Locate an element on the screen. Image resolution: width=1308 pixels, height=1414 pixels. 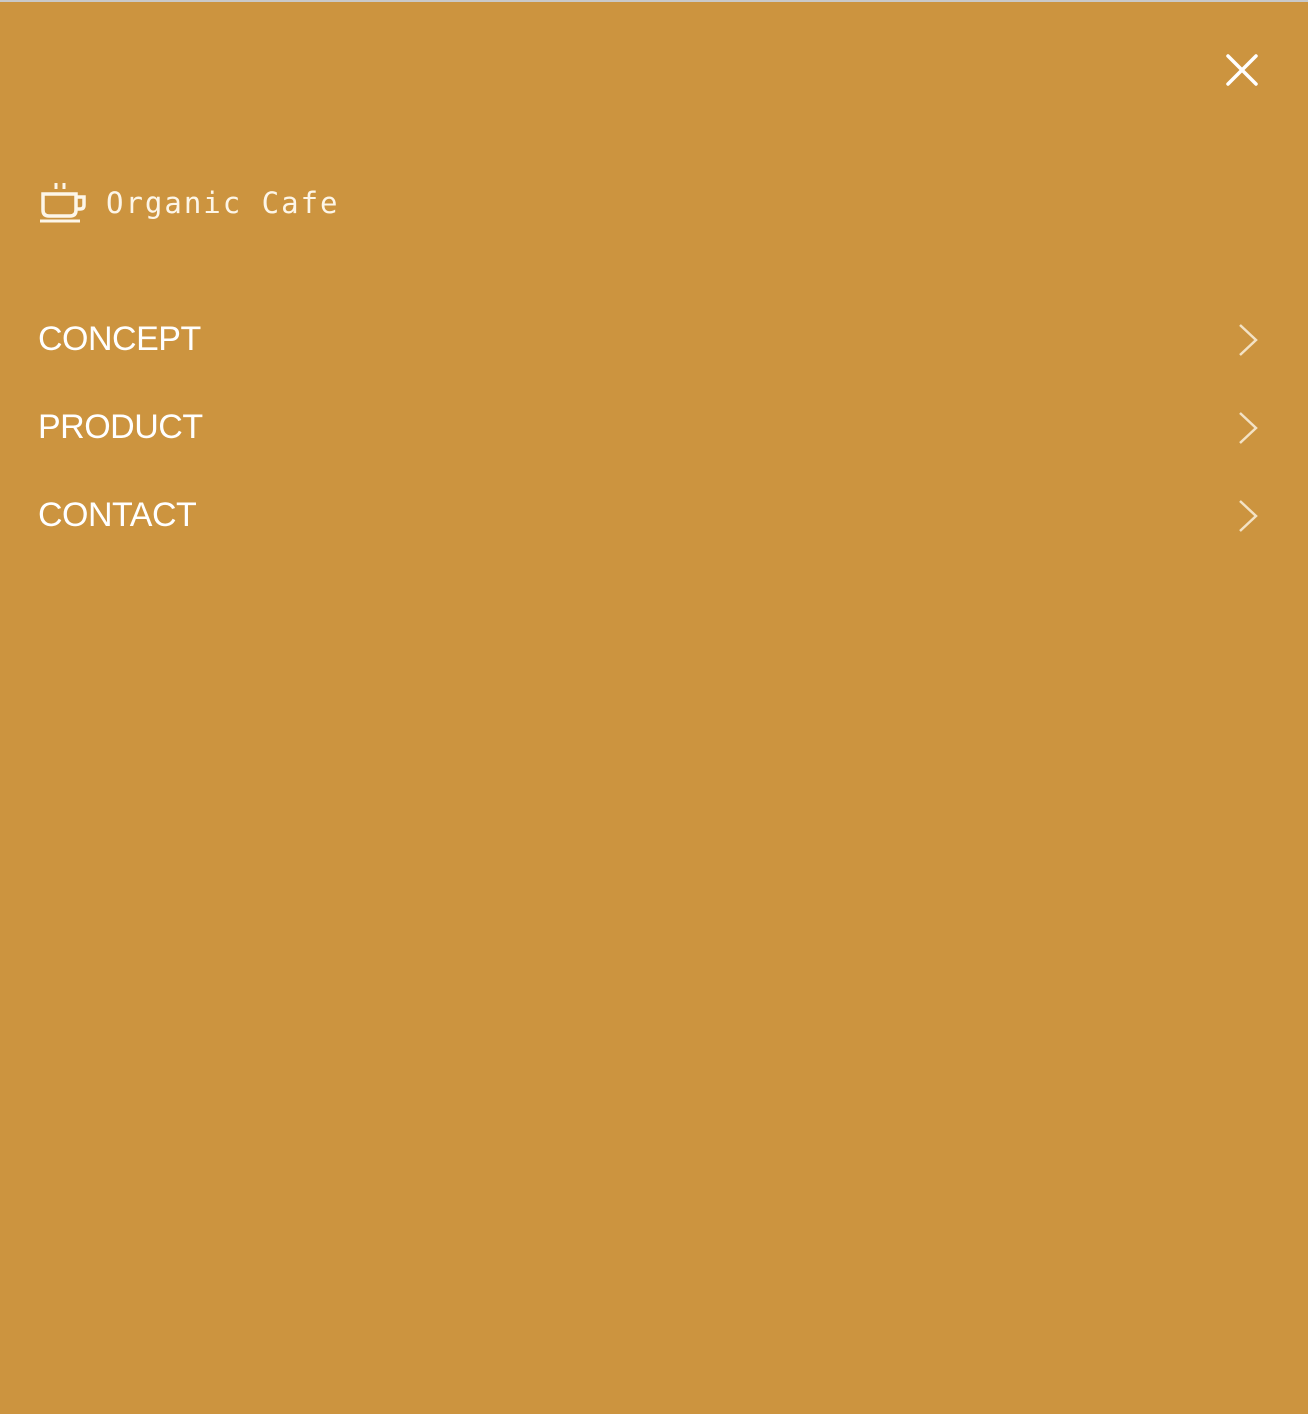
logo-text: Organic Cafe is located at coordinates (223, 203).